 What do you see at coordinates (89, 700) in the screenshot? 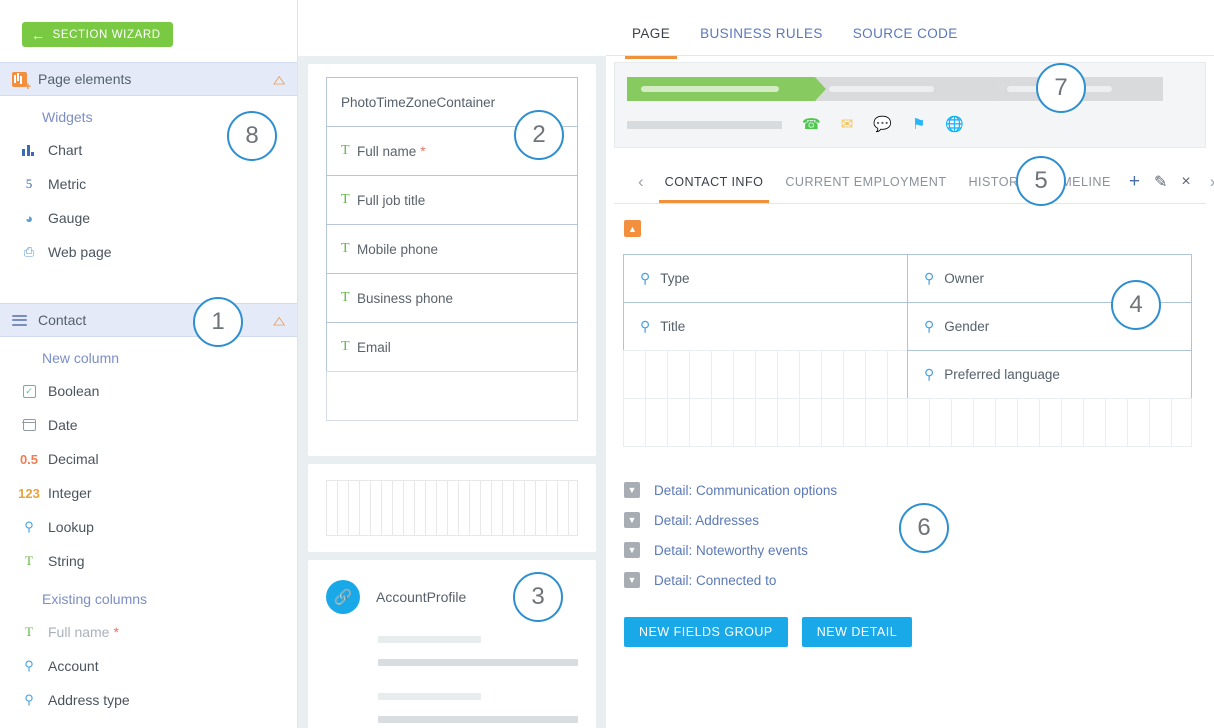
I see `sidebar-item-label: Address type` at bounding box center [89, 700].